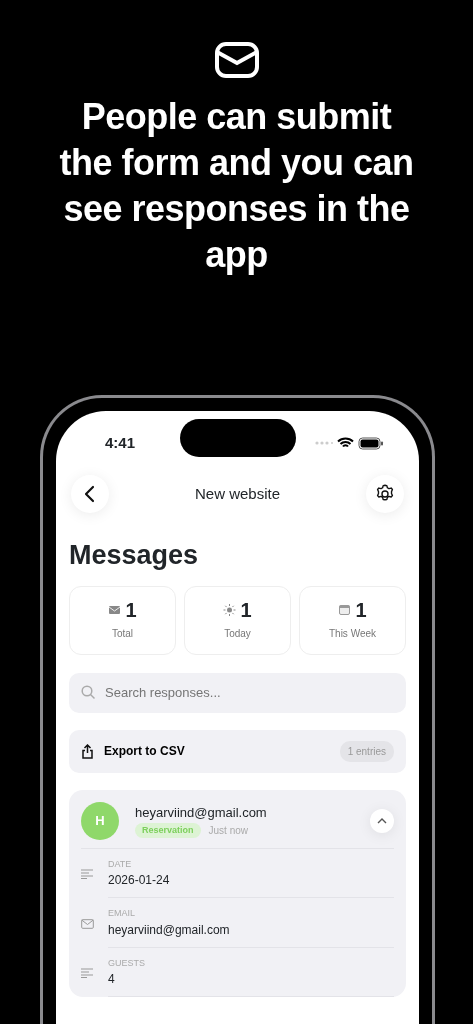 The image size is (473, 1024). I want to click on timestamp: Just now, so click(228, 830).